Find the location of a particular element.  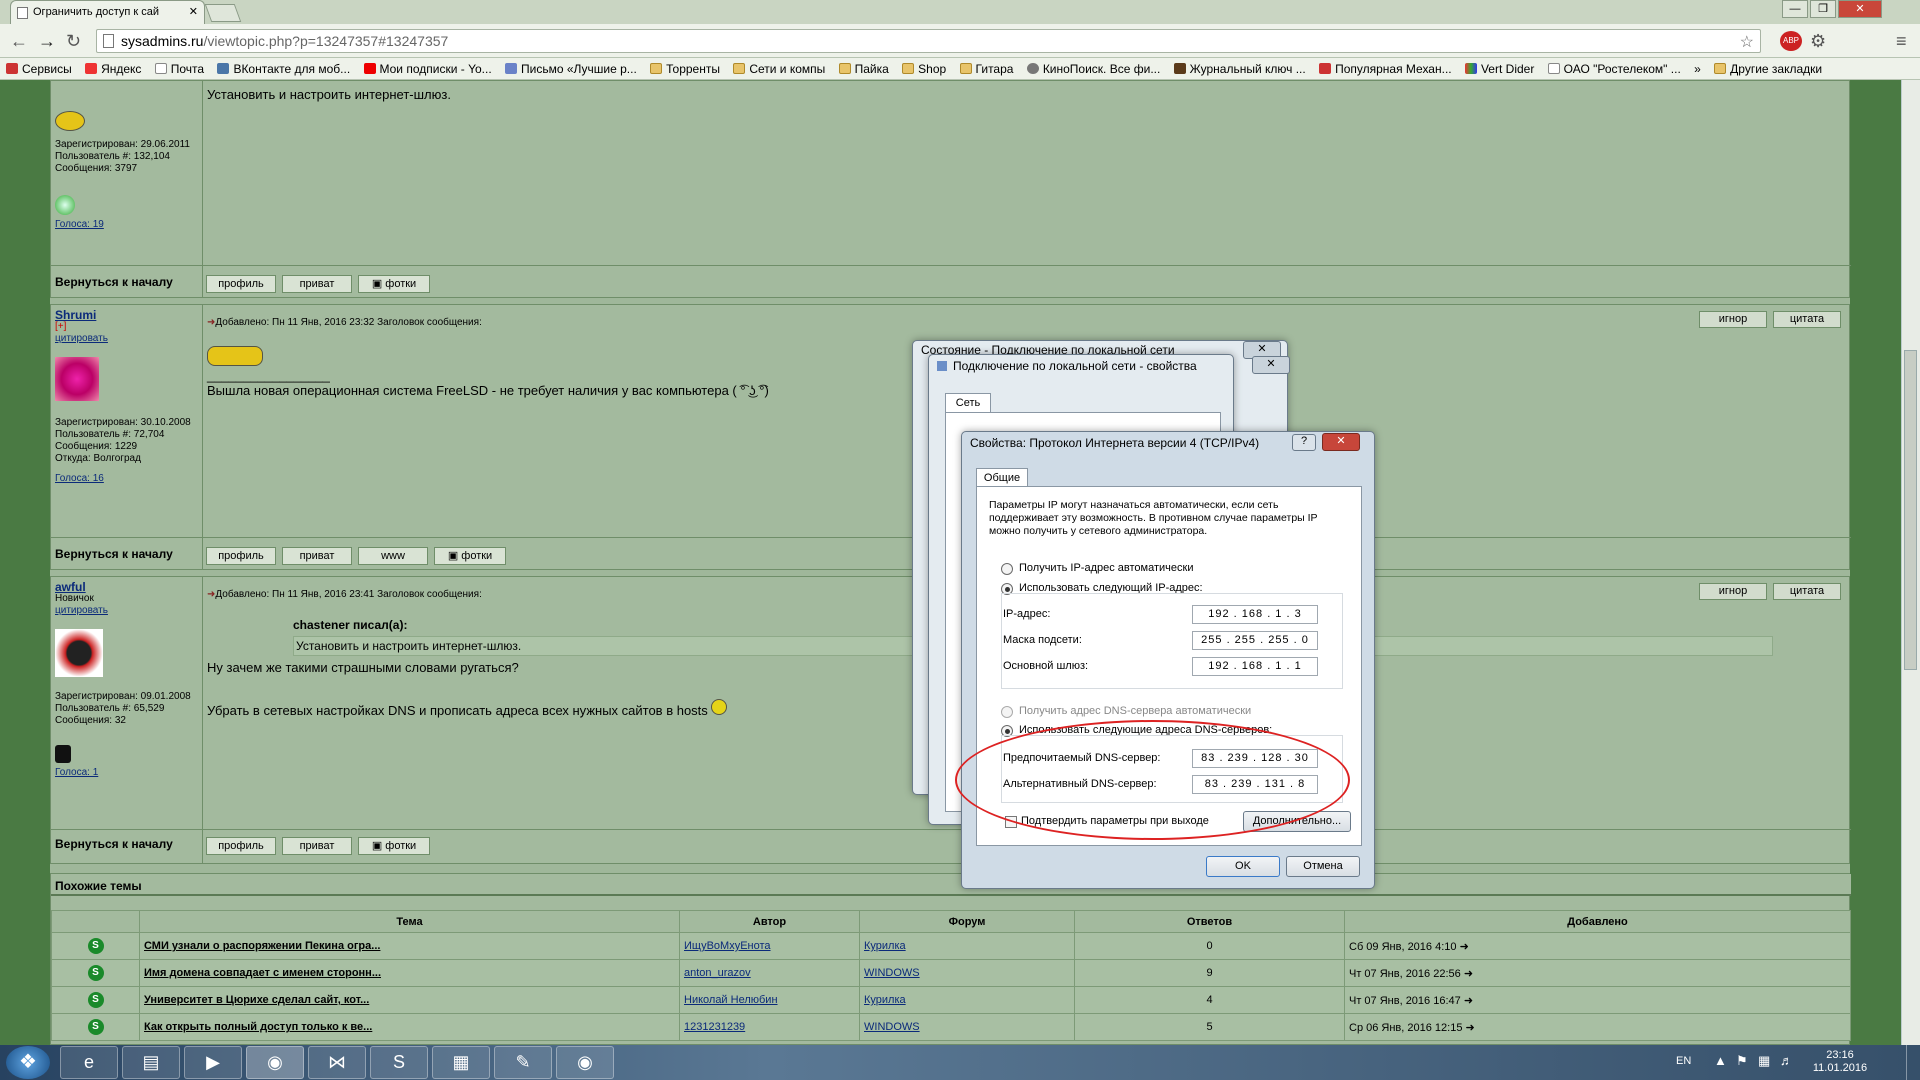

skype-icon: S is located at coordinates (399, 1062).